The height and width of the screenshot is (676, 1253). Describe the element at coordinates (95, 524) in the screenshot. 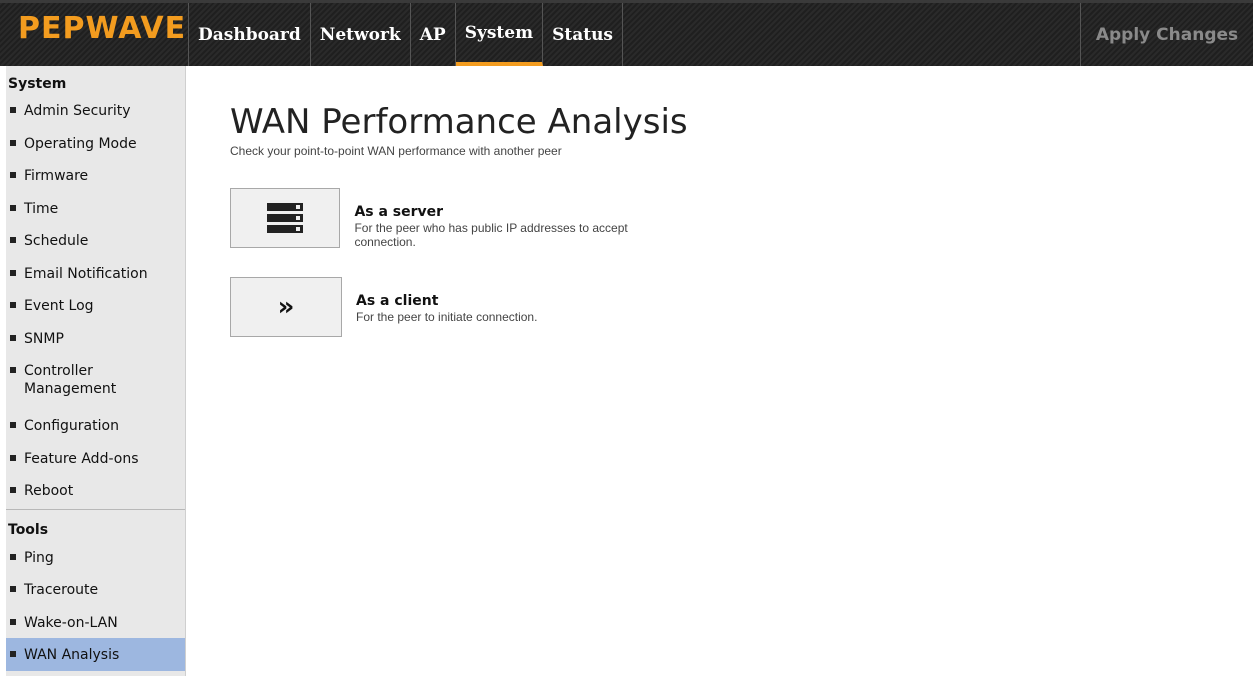

I see `sidebar-section-tools: Tools` at that location.